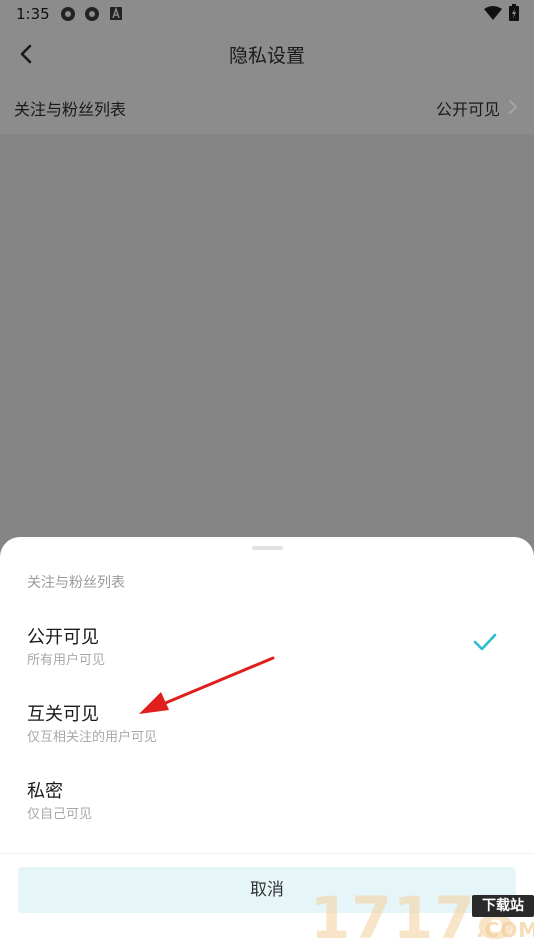 The height and width of the screenshot is (950, 534). What do you see at coordinates (505, 930) in the screenshot?
I see `watermark-domain: .COM` at bounding box center [505, 930].